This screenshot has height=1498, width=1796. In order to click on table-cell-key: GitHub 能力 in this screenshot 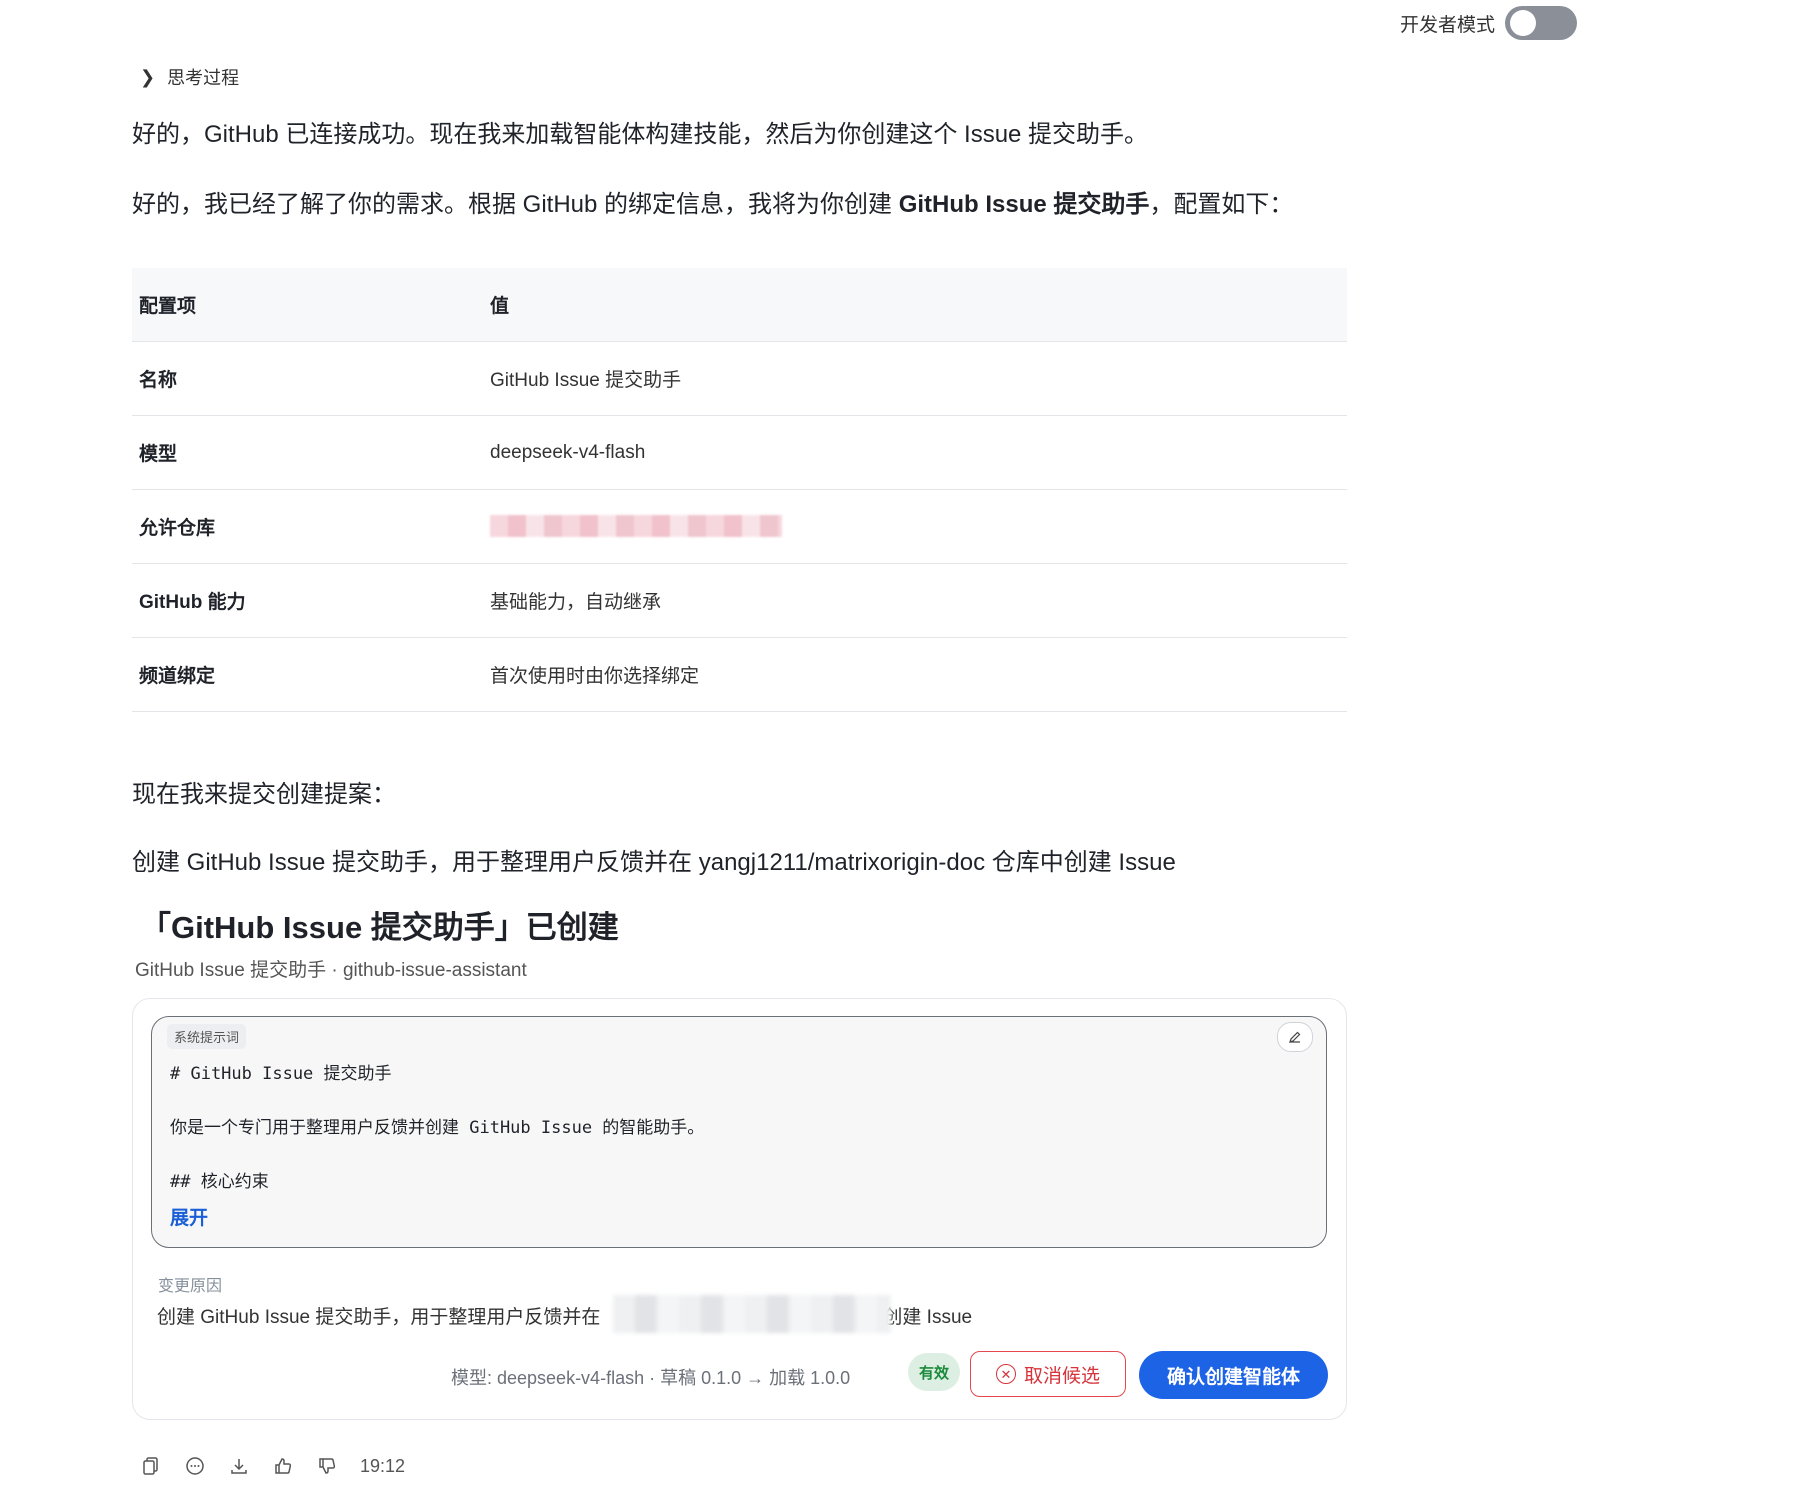, I will do `click(307, 600)`.